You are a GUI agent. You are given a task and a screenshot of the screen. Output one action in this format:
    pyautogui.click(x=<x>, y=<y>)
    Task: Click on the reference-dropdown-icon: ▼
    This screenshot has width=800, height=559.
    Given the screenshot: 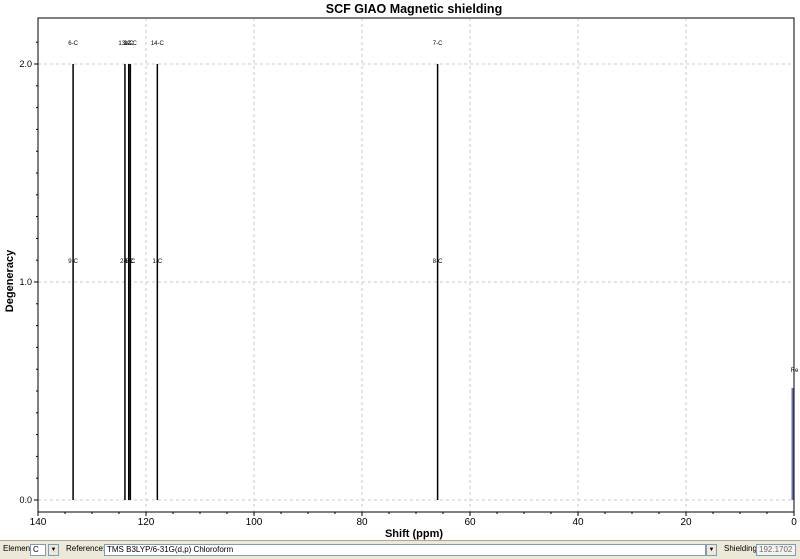 What is the action you would take?
    pyautogui.click(x=711, y=550)
    